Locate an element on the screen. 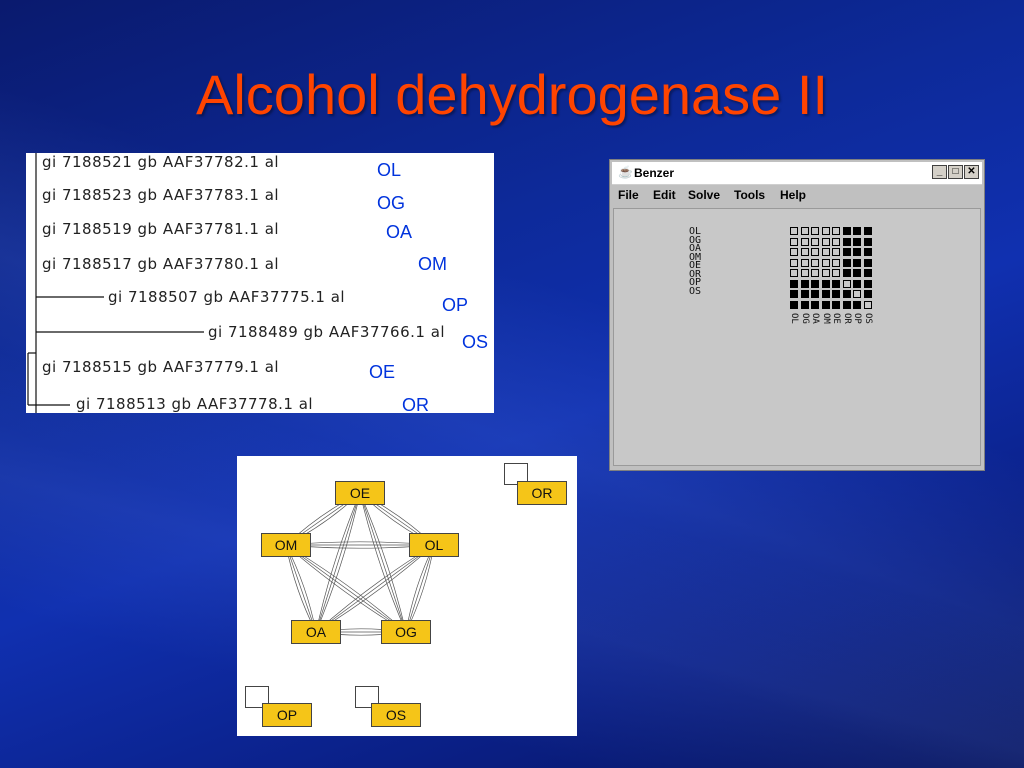 Image resolution: width=1024 pixels, height=768 pixels. menu-tools: Tools is located at coordinates (749, 195).